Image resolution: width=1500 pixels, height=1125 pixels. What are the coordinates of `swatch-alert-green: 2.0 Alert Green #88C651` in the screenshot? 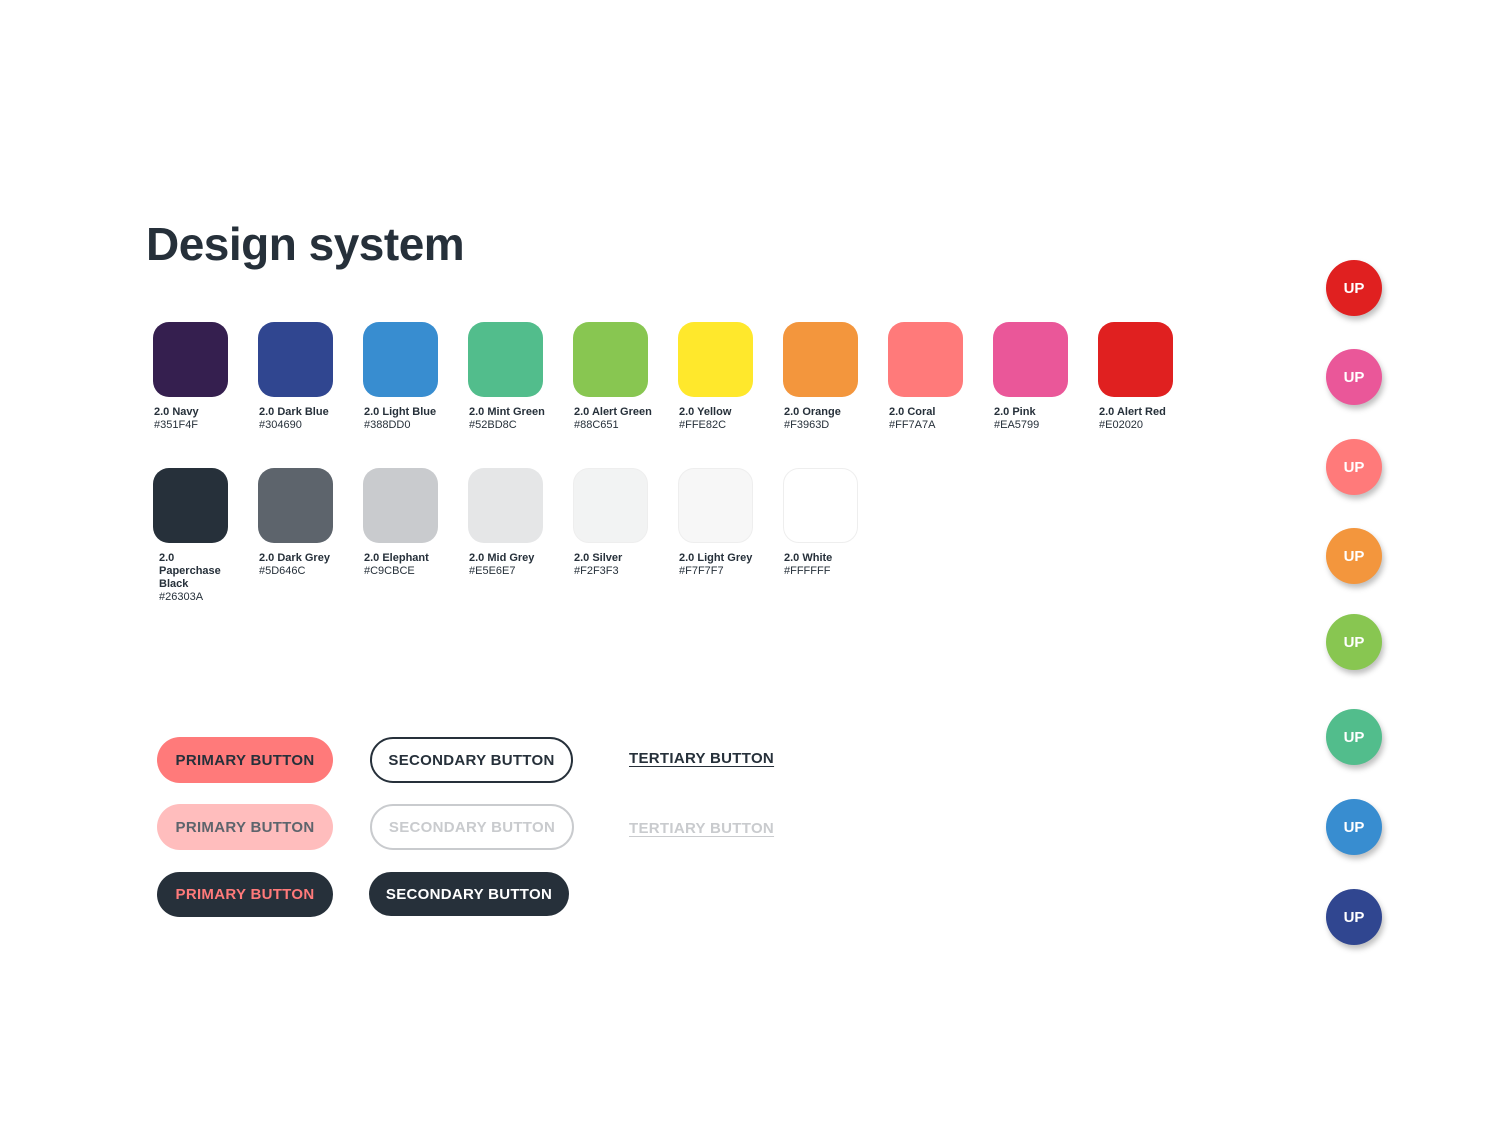 It's located at (613, 377).